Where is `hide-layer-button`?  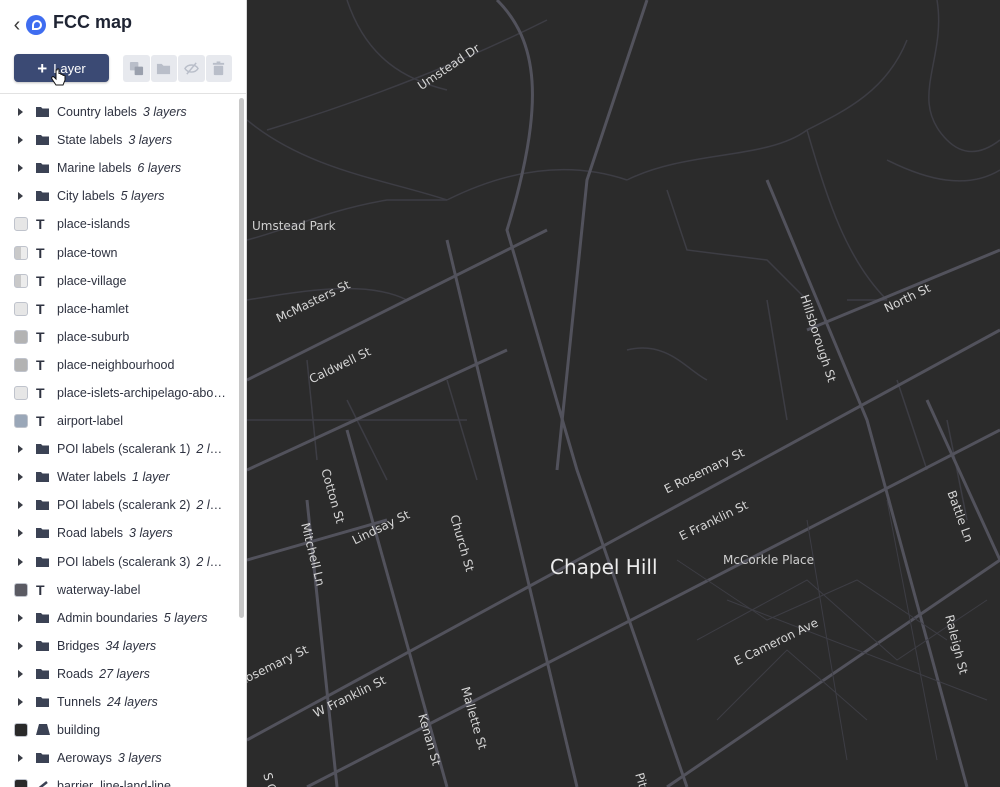
hide-layer-button is located at coordinates (191, 68).